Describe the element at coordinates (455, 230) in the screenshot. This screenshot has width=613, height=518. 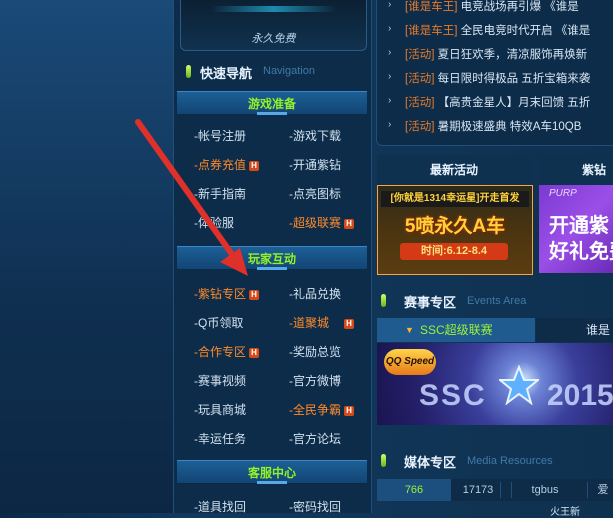
I see `lucky-star-banner: [你就是1314幸运星]开走首发 5喷永久A车 时间:6.12-8.4` at that location.